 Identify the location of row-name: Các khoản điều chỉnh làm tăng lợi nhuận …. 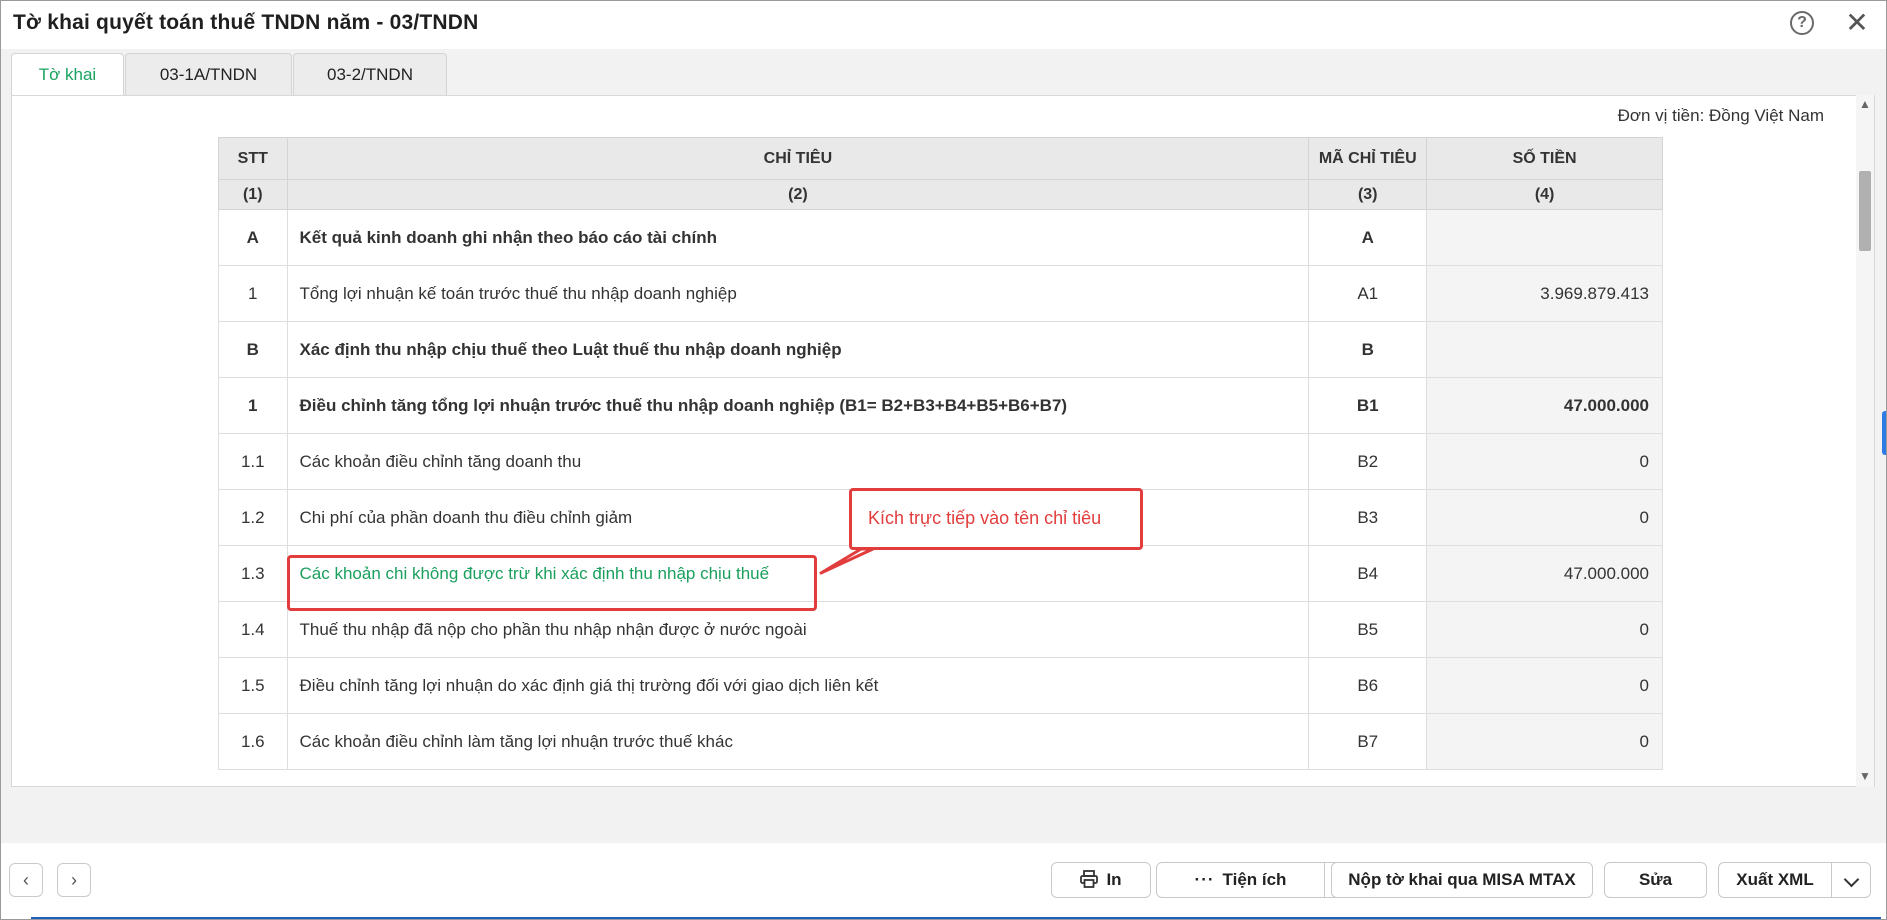
(798, 741).